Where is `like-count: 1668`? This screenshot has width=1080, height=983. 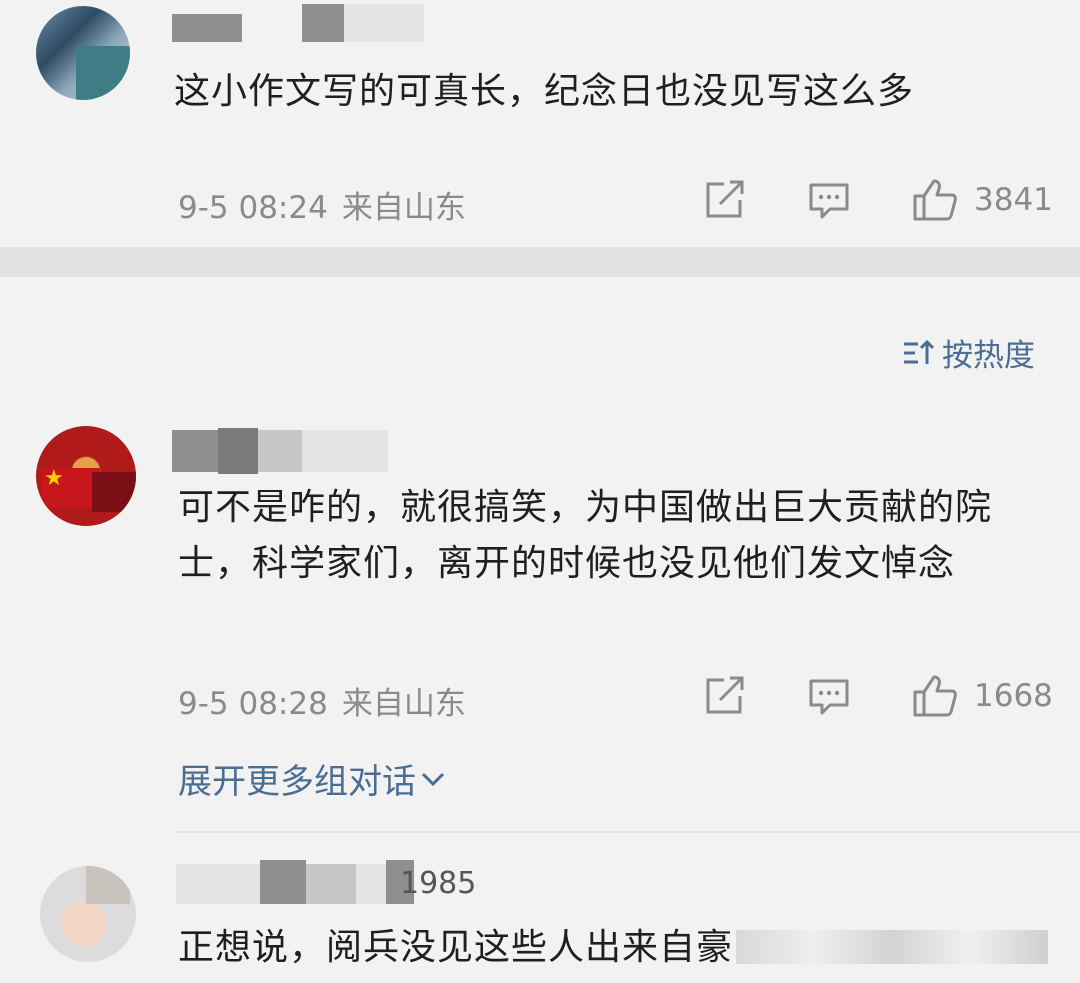
like-count: 1668 is located at coordinates (1013, 696).